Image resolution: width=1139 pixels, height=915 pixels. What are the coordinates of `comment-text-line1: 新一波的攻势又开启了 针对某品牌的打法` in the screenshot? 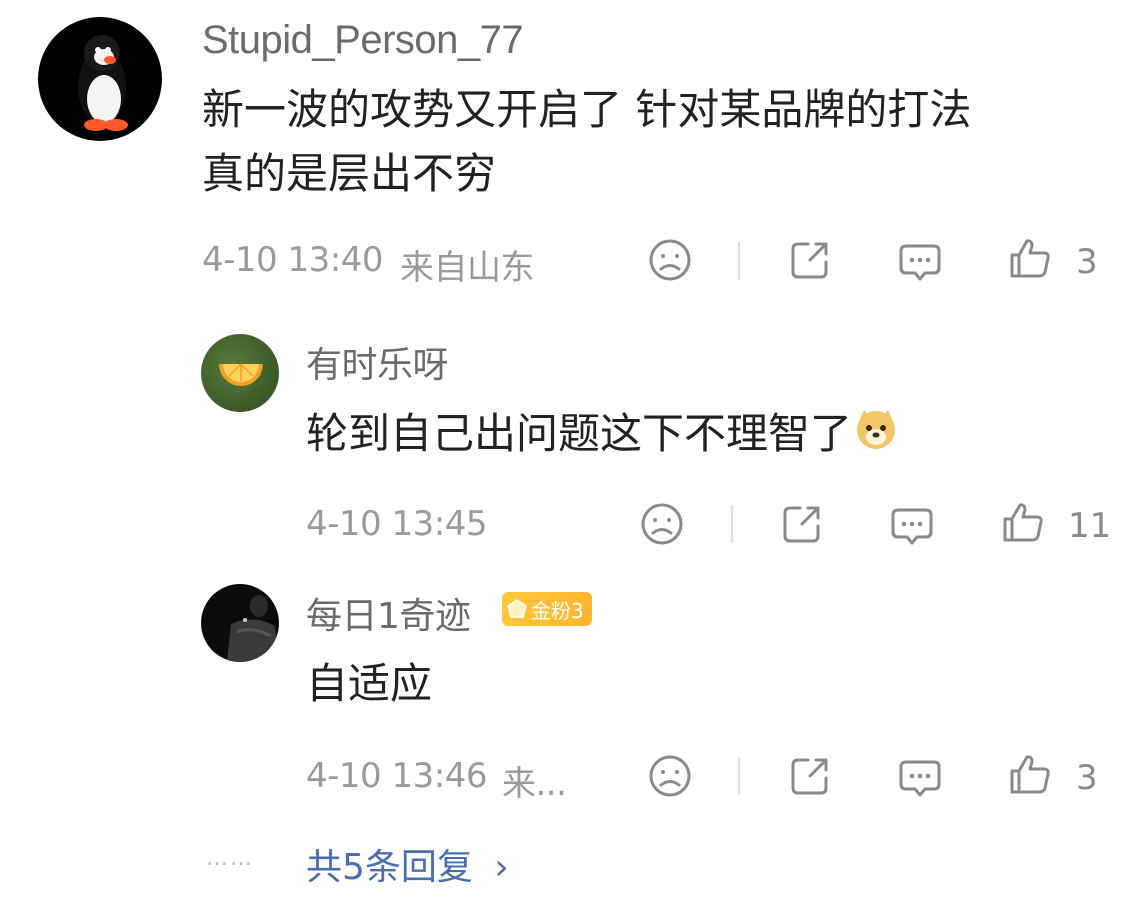 It's located at (587, 109).